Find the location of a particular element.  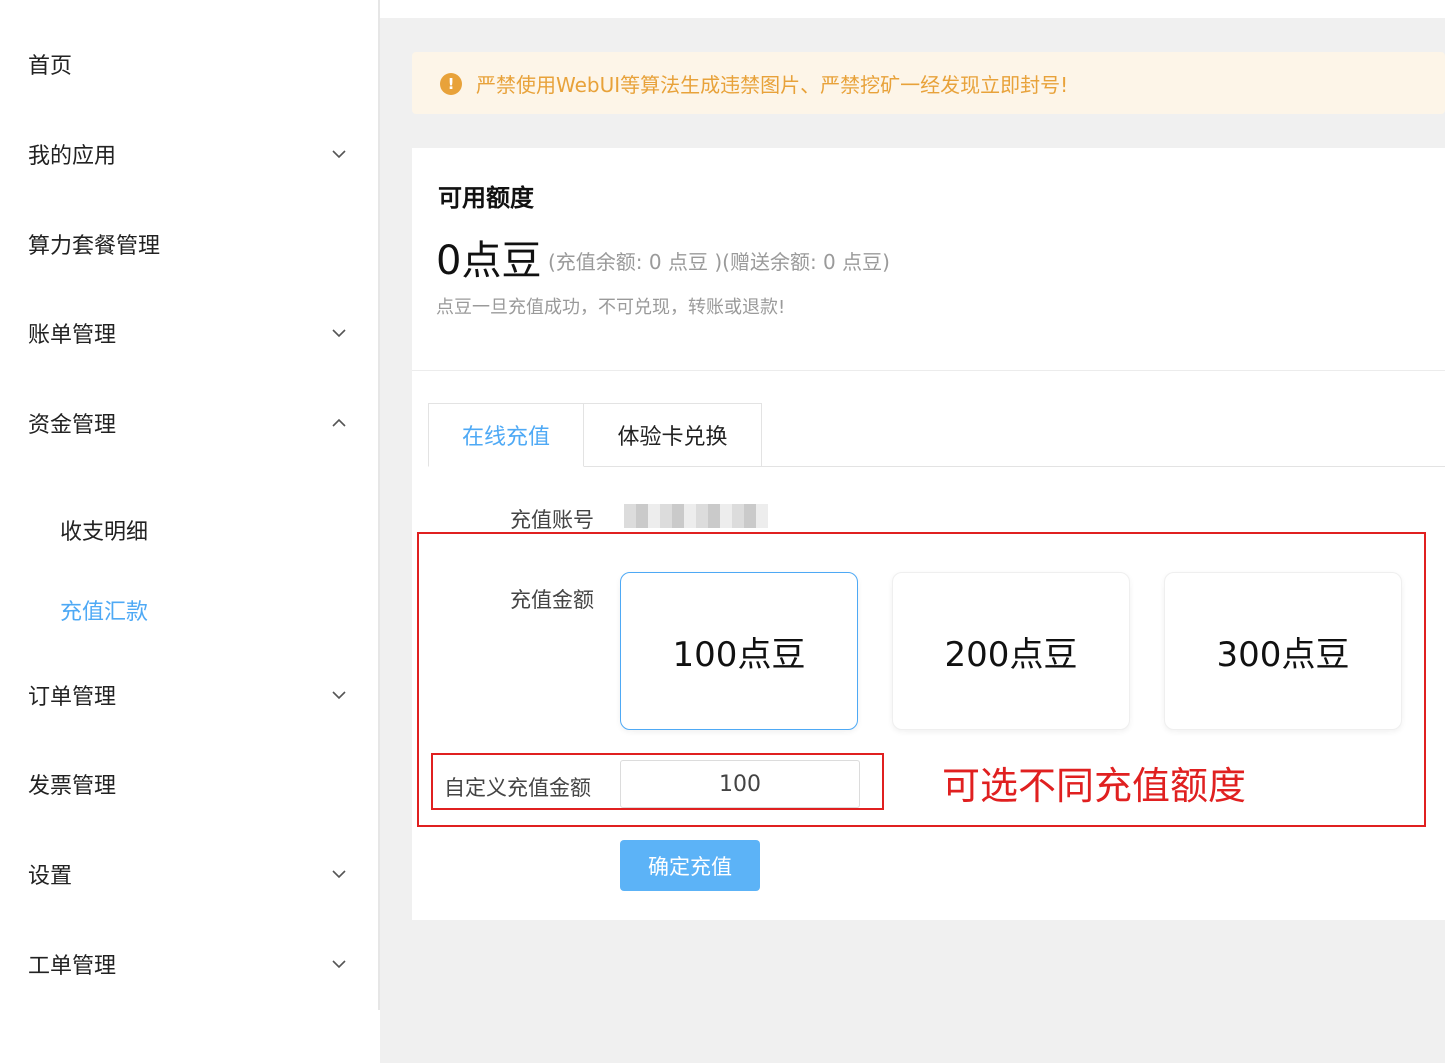

quota-title: 可用额度 is located at coordinates (486, 198).